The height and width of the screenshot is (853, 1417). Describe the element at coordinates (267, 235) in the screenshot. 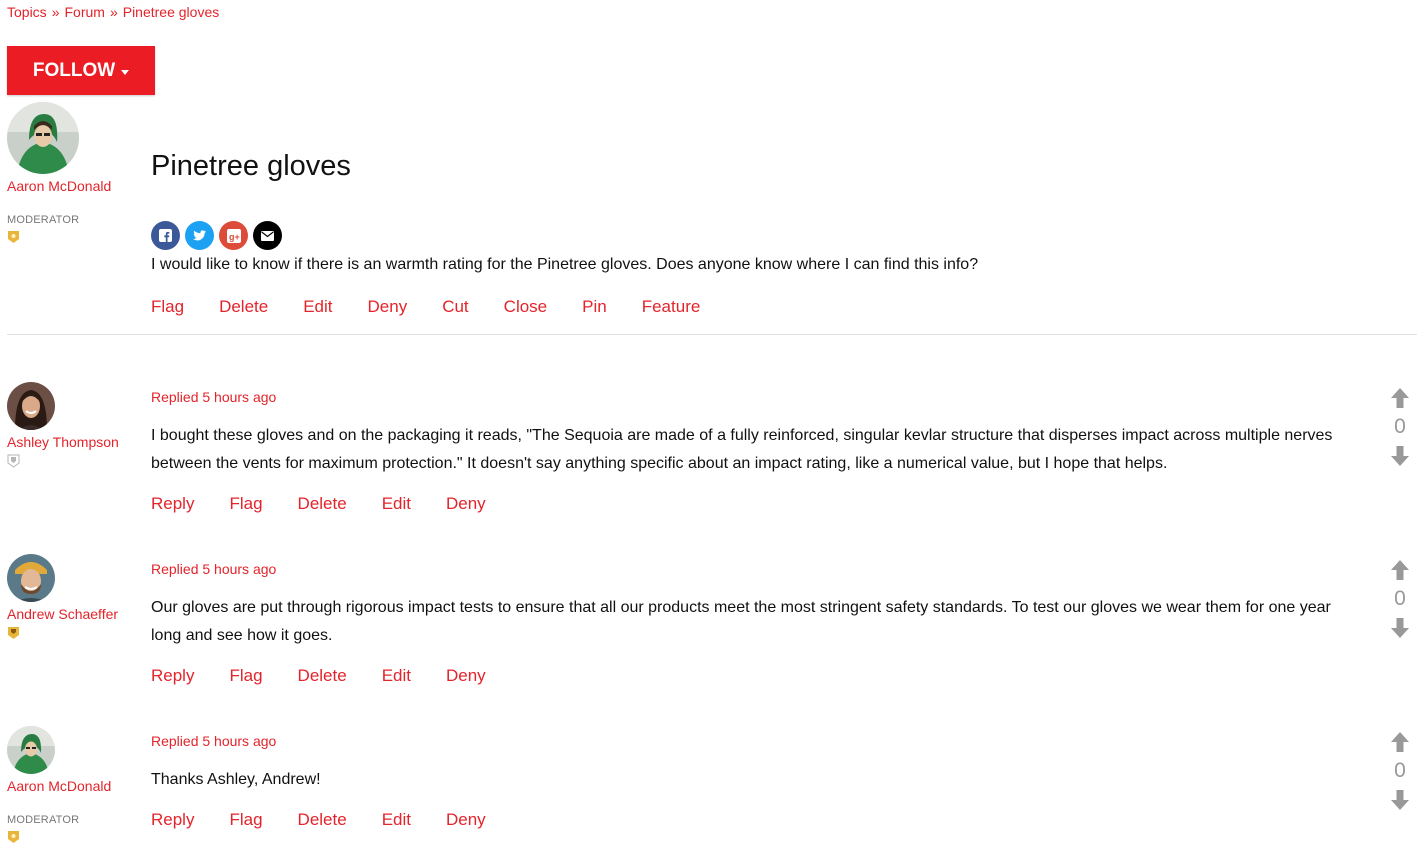

I see `email-icon` at that location.